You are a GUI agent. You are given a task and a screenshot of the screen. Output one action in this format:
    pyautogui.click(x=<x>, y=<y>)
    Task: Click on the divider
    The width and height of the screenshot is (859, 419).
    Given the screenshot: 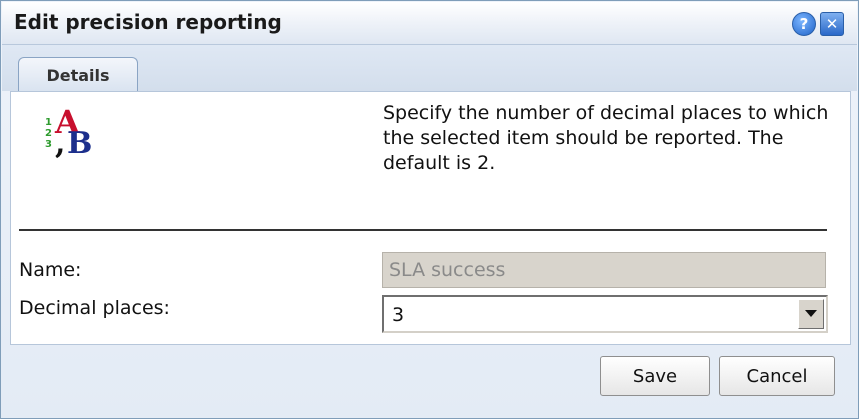 What is the action you would take?
    pyautogui.click(x=423, y=230)
    